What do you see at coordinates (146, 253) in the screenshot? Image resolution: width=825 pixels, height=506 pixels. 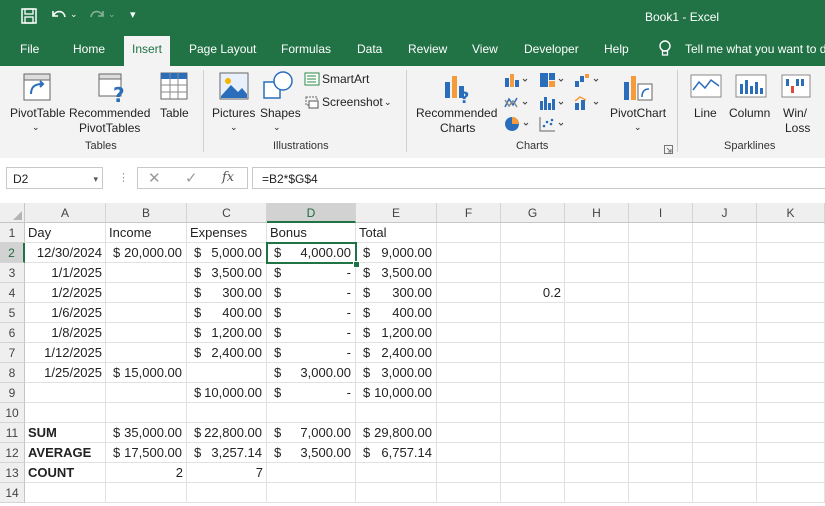 I see `income-cell: $20,000.00` at bounding box center [146, 253].